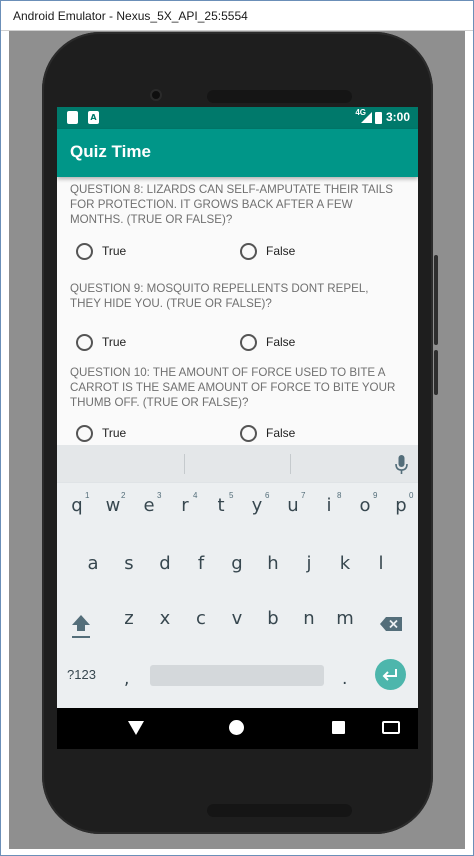 Image resolution: width=474 pixels, height=856 pixels. Describe the element at coordinates (93, 563) in the screenshot. I see `key-a: a` at that location.